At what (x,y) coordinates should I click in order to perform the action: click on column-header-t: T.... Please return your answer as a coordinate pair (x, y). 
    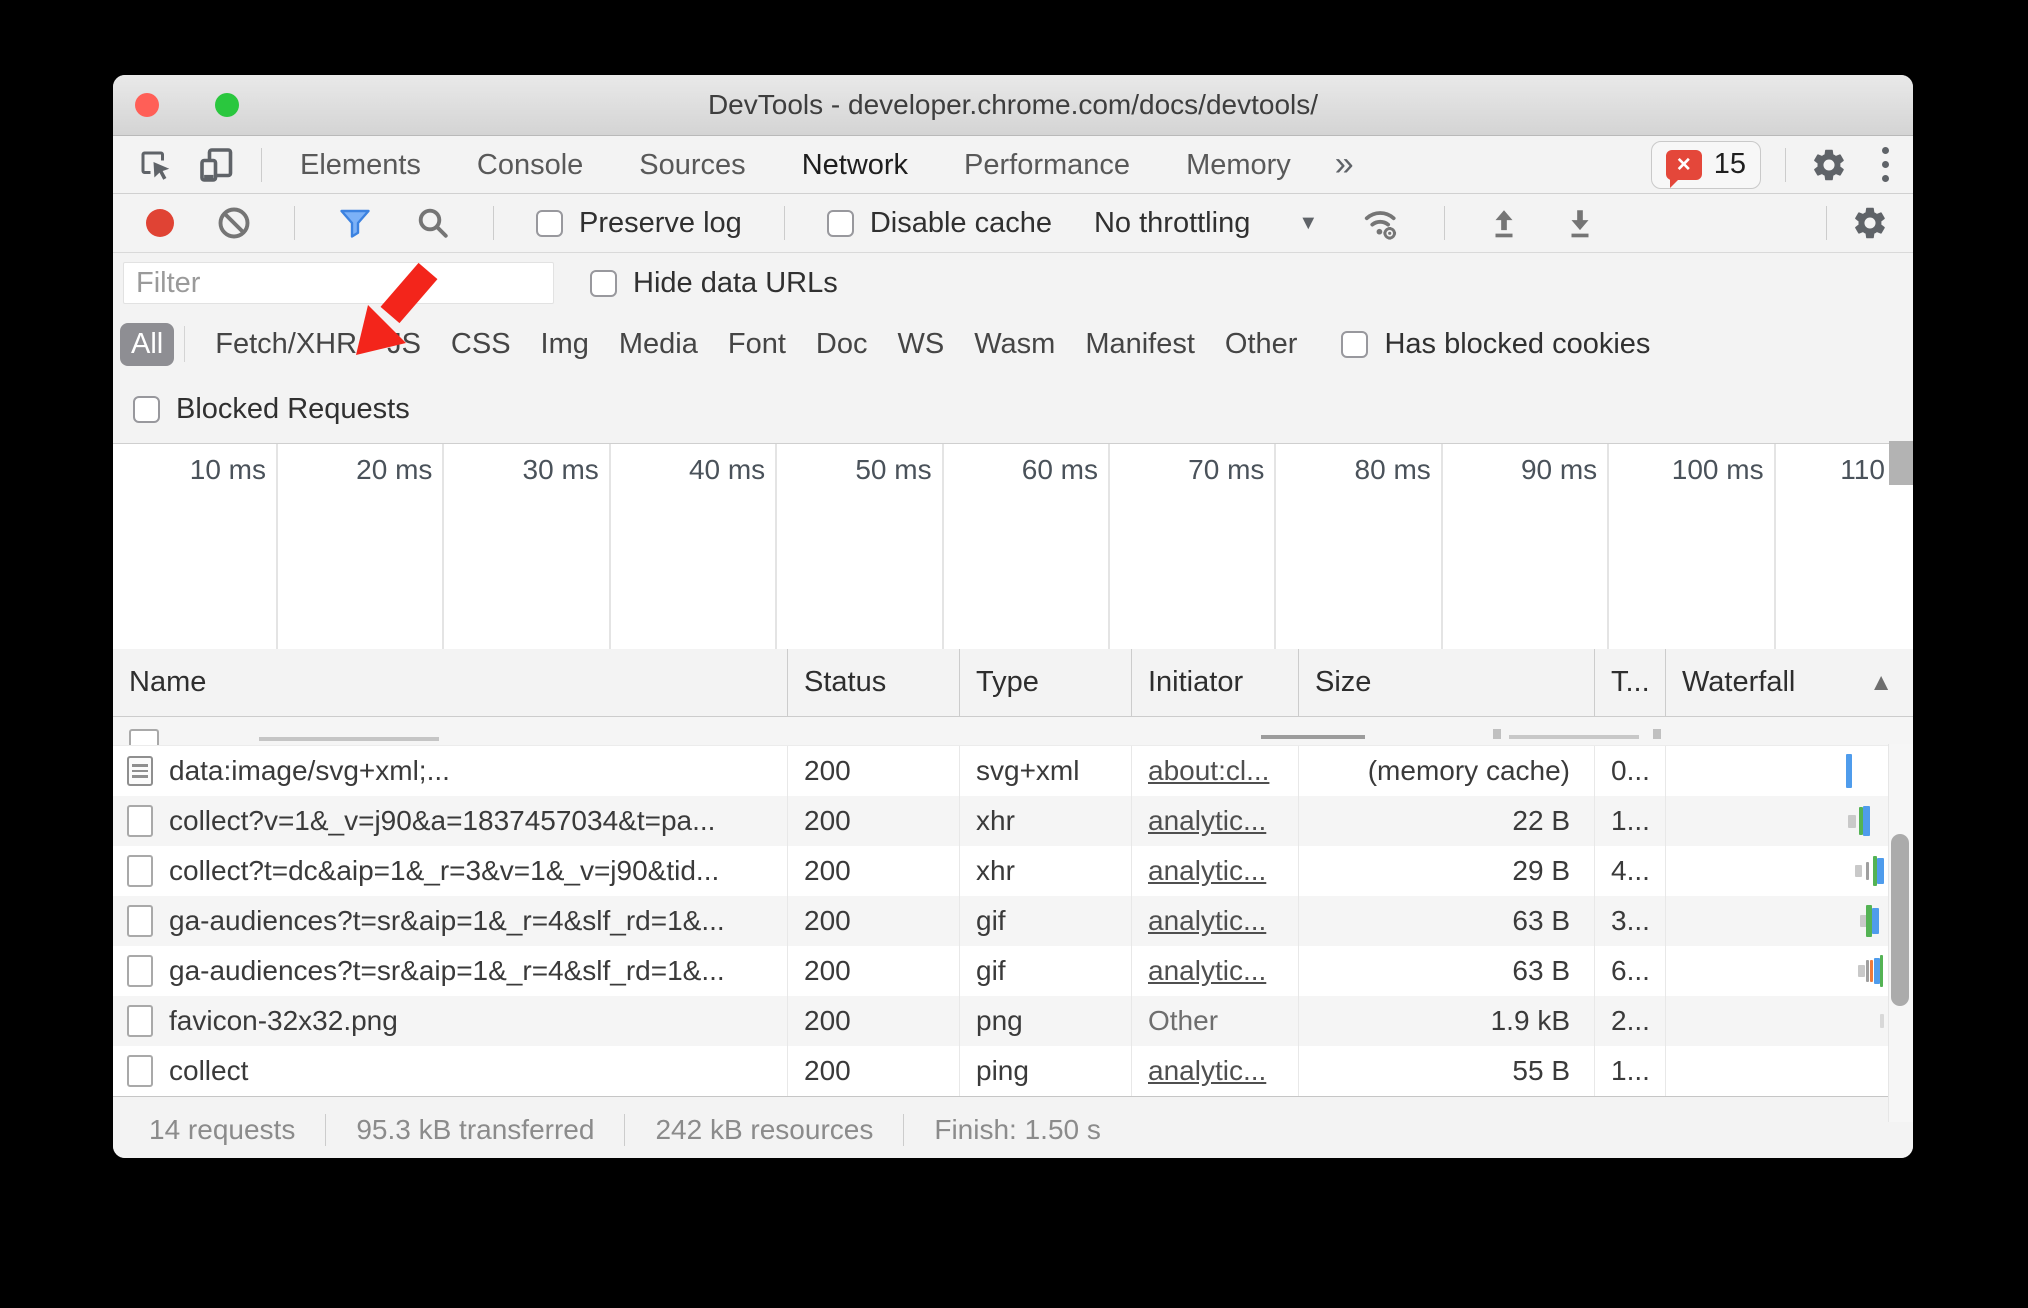
    Looking at the image, I should click on (1630, 682).